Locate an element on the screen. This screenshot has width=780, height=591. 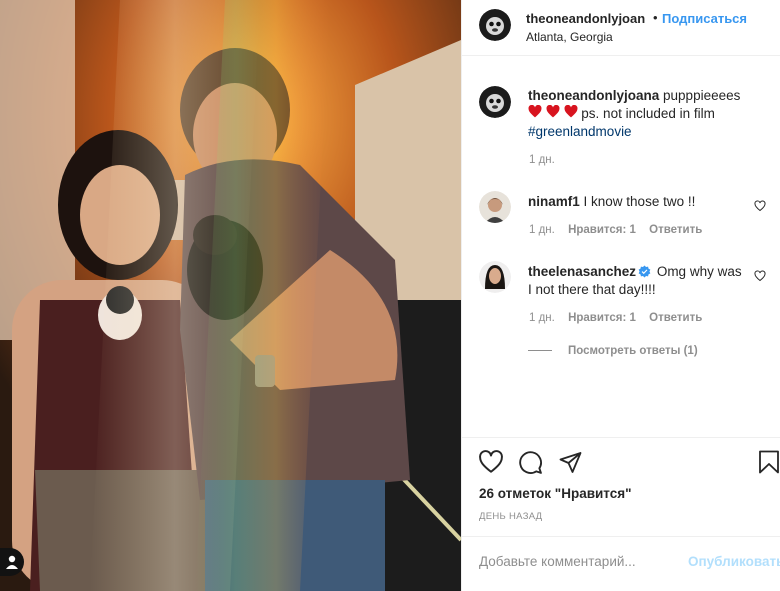
replies-divider is located at coordinates (540, 351).